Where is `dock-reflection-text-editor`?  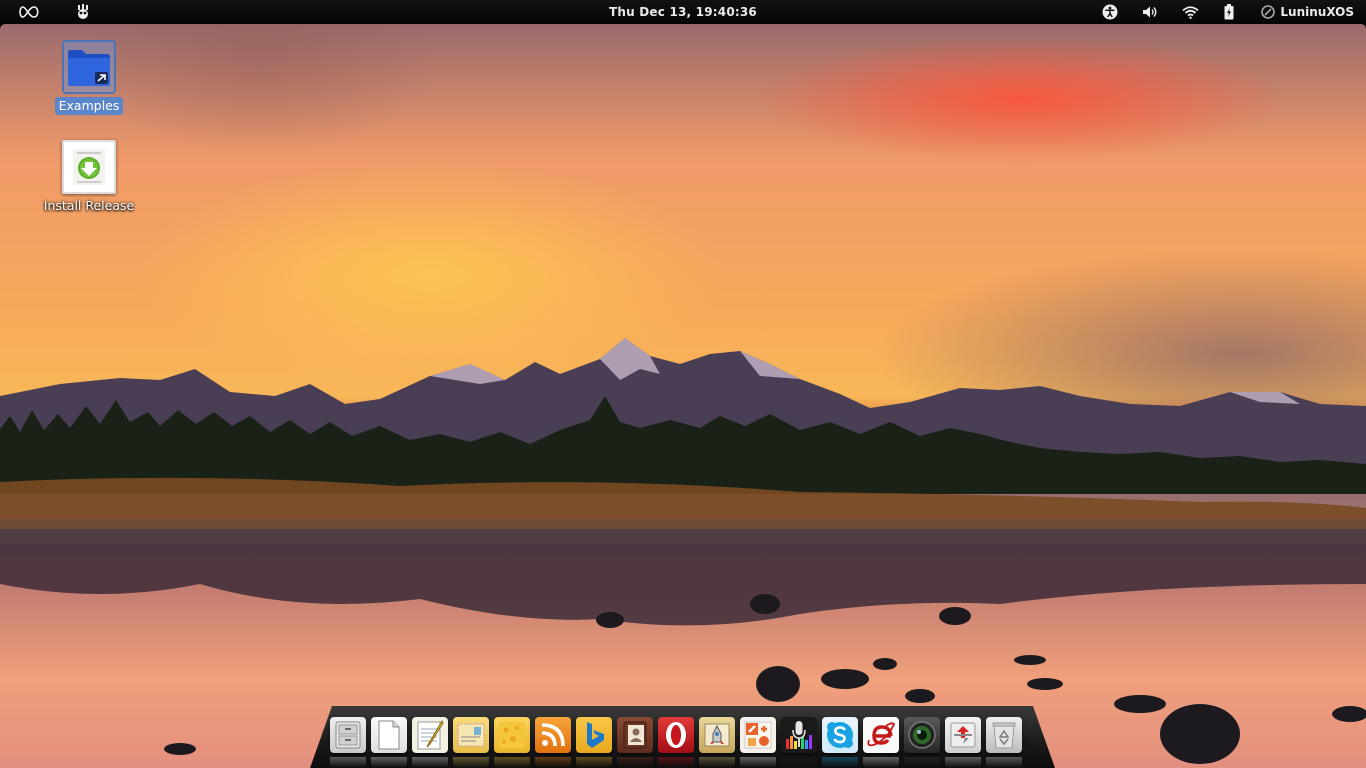 dock-reflection-text-editor is located at coordinates (430, 762).